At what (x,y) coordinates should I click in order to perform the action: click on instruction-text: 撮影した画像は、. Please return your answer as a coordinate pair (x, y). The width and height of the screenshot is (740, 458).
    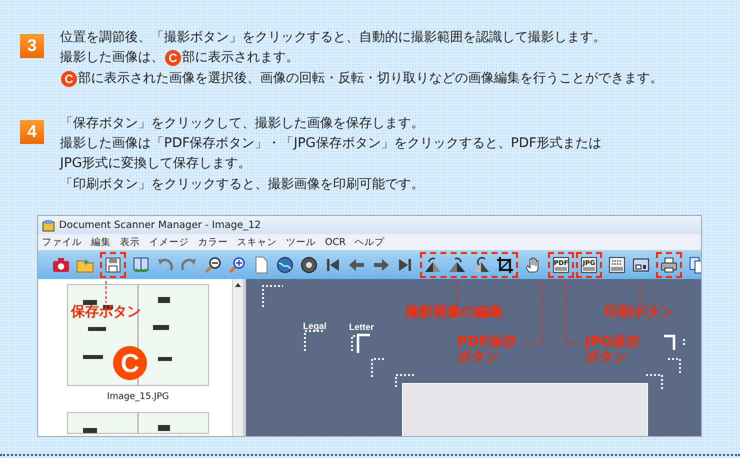
    Looking at the image, I should click on (112, 58).